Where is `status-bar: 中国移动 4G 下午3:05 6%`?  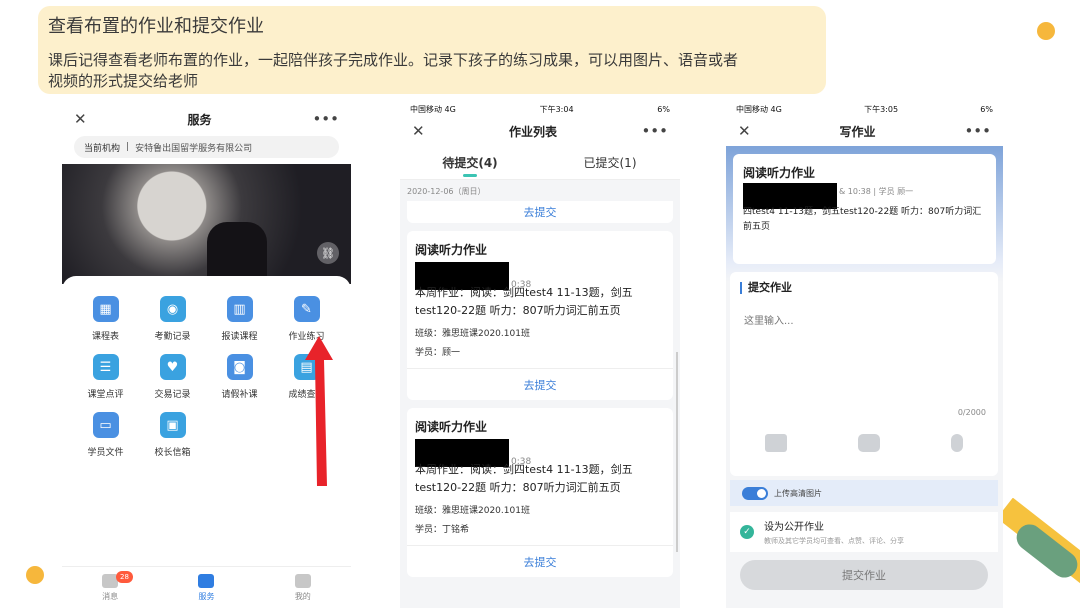
status-bar: 中国移动 4G 下午3:05 6% is located at coordinates (864, 109).